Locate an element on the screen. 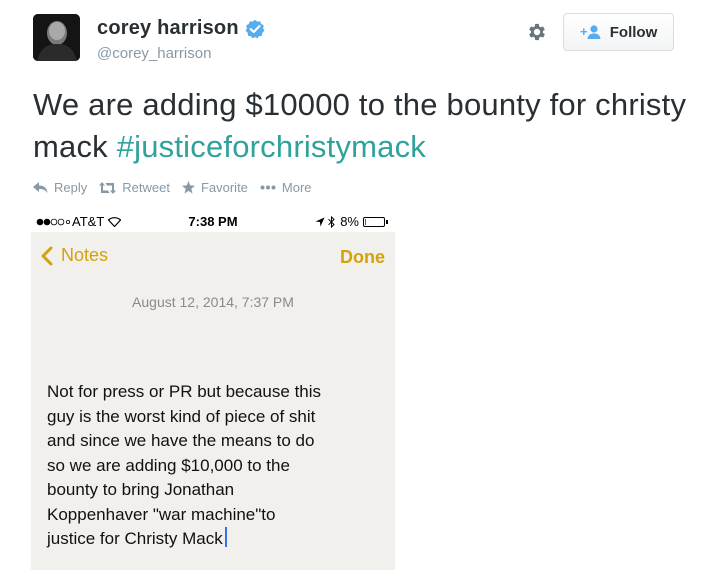 Image resolution: width=705 pixels, height=570 pixels. display-name: corey harrison is located at coordinates (168, 28).